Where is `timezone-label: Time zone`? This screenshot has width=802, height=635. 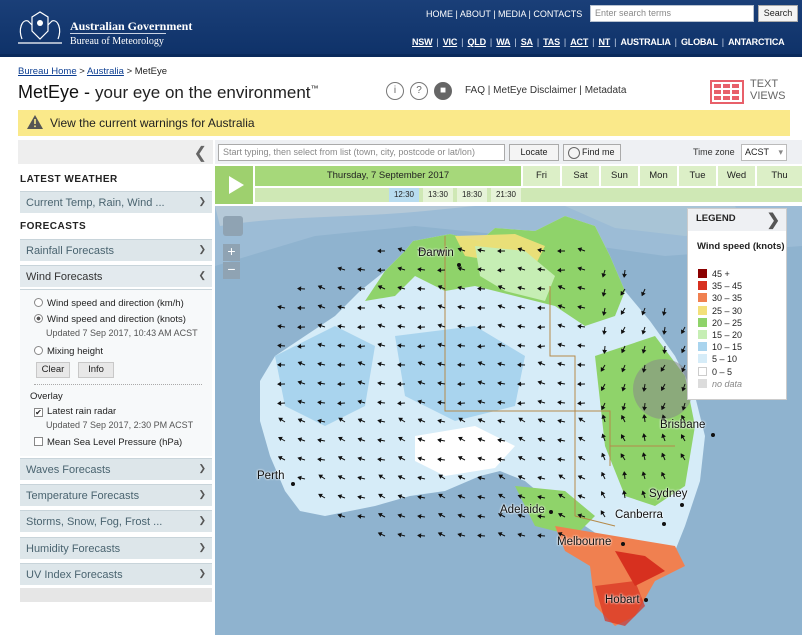 timezone-label: Time zone is located at coordinates (714, 152).